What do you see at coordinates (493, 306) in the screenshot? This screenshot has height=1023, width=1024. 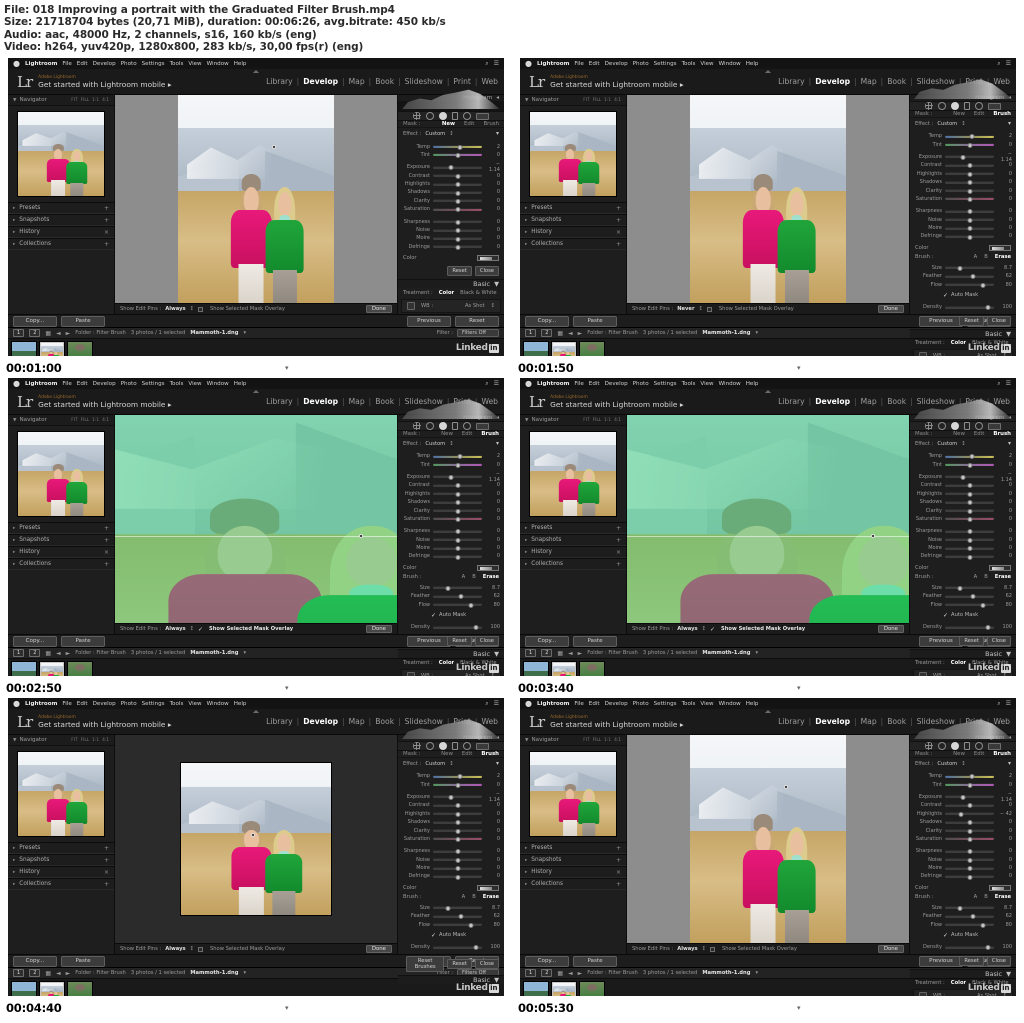 I see `white-balance-stepper-icon: ↕` at bounding box center [493, 306].